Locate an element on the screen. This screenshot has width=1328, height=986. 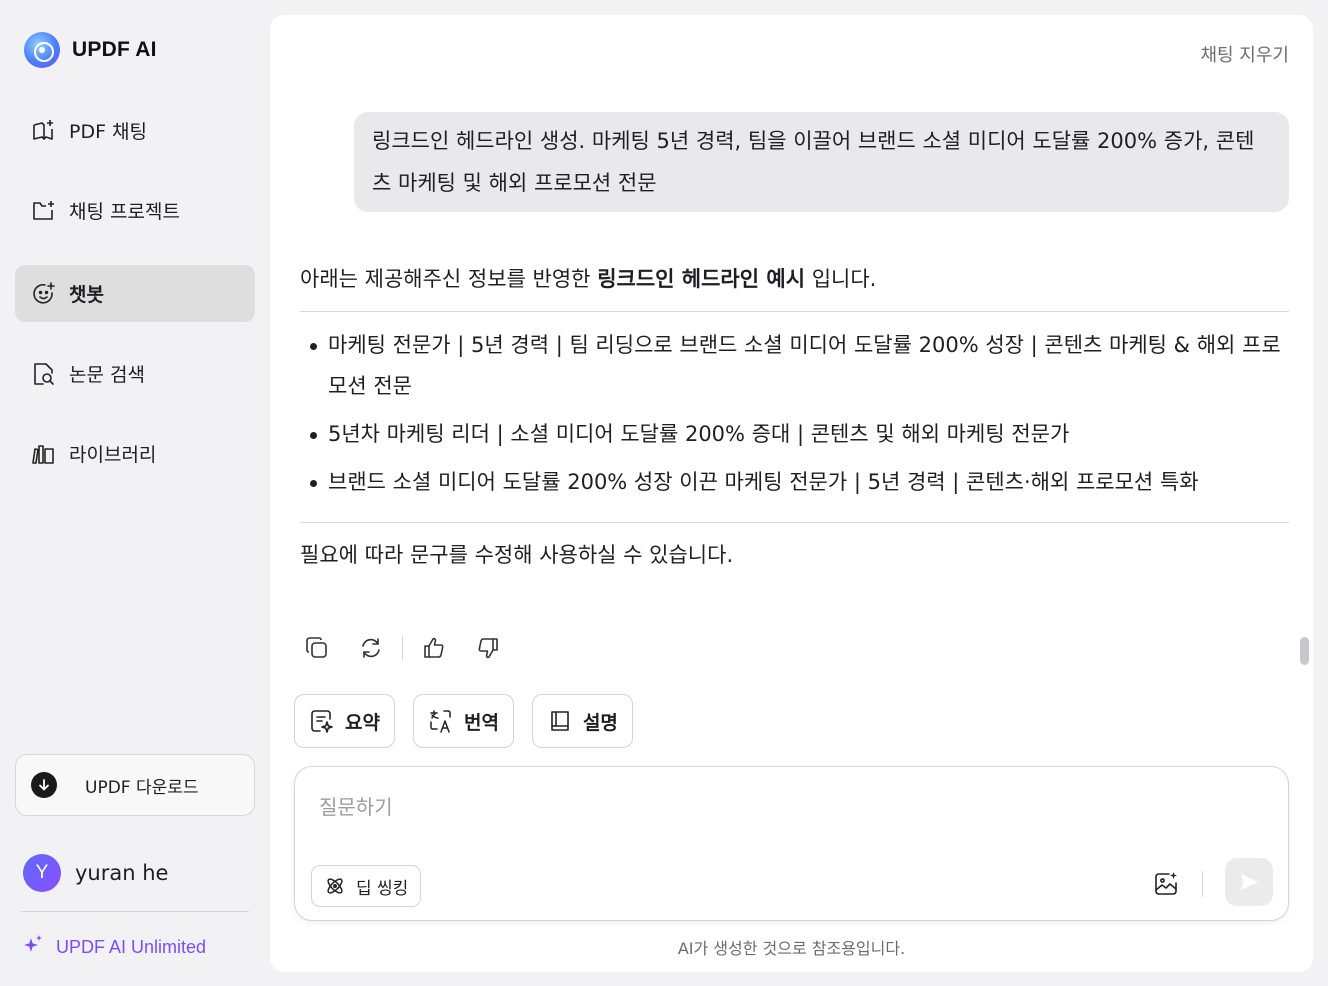
folder-sparkle-icon is located at coordinates (44, 211).